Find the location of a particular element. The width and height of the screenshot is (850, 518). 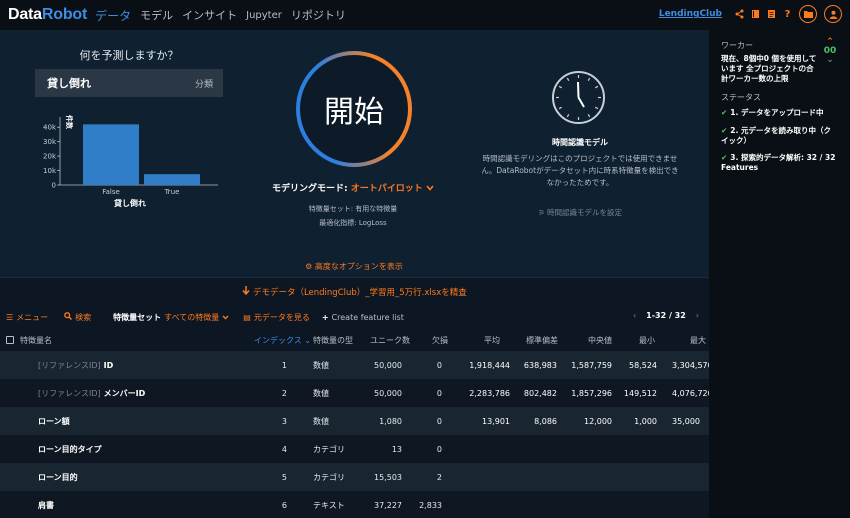

cell-idx: 2 is located at coordinates (284, 393).